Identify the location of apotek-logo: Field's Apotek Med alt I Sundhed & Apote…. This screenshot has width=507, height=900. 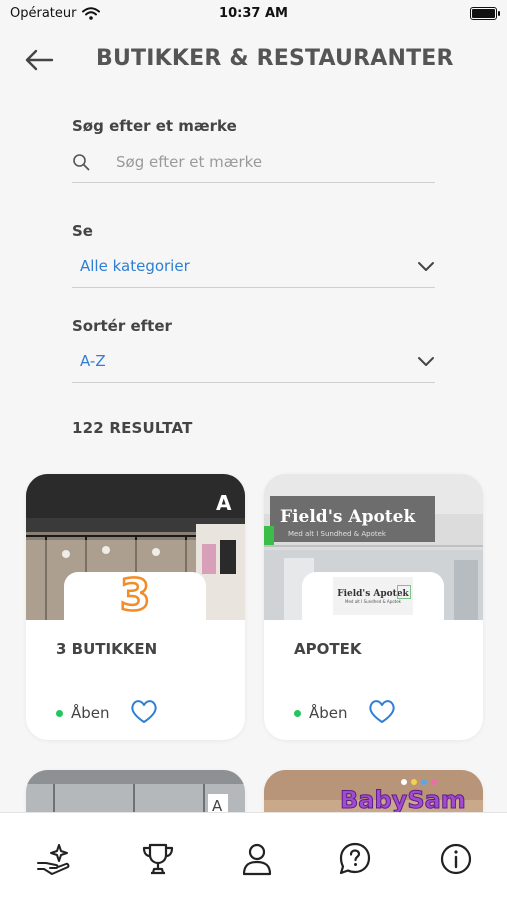
(373, 596).